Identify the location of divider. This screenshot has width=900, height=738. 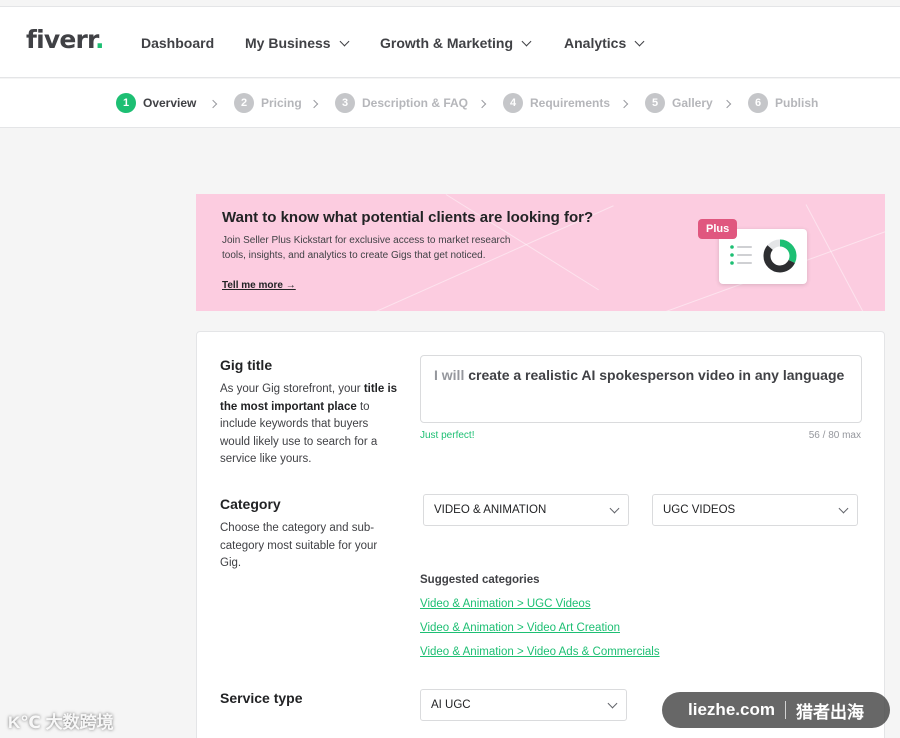
(785, 710).